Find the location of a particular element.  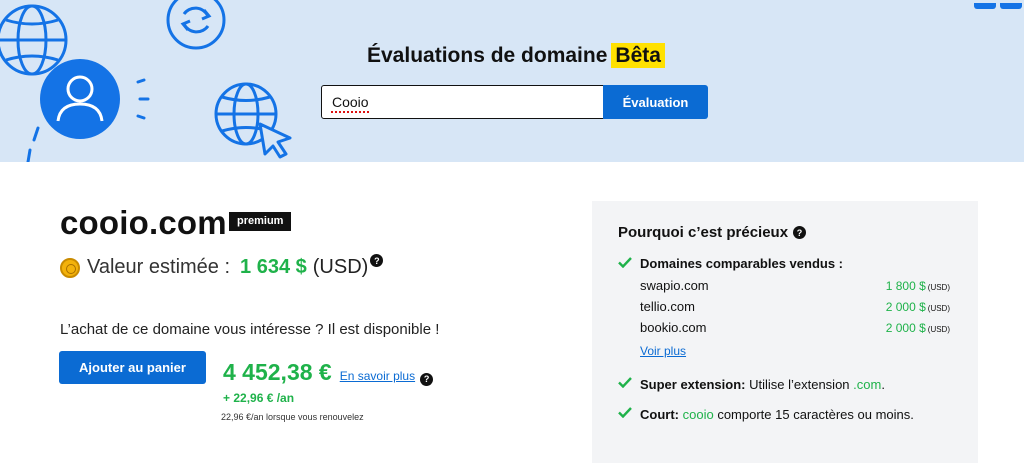

premium-badge: premium is located at coordinates (260, 221).